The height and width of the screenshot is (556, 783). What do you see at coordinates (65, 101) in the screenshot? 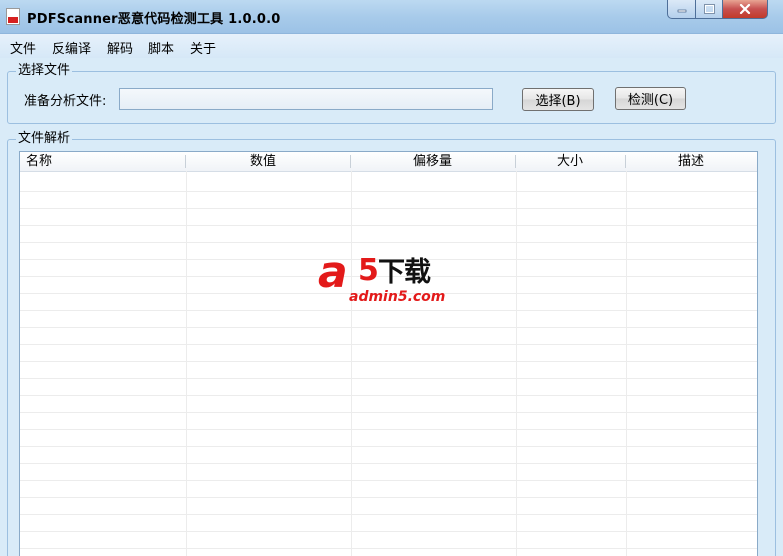
I see `file-path-label: 准备分析文件:` at bounding box center [65, 101].